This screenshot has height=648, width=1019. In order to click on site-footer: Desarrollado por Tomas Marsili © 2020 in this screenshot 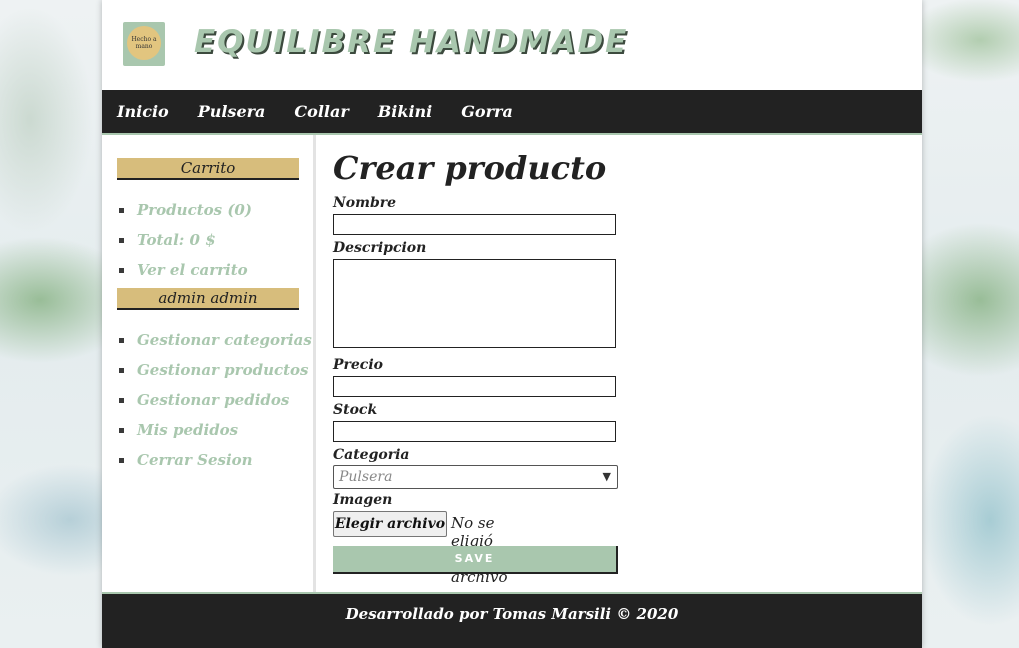, I will do `click(512, 620)`.